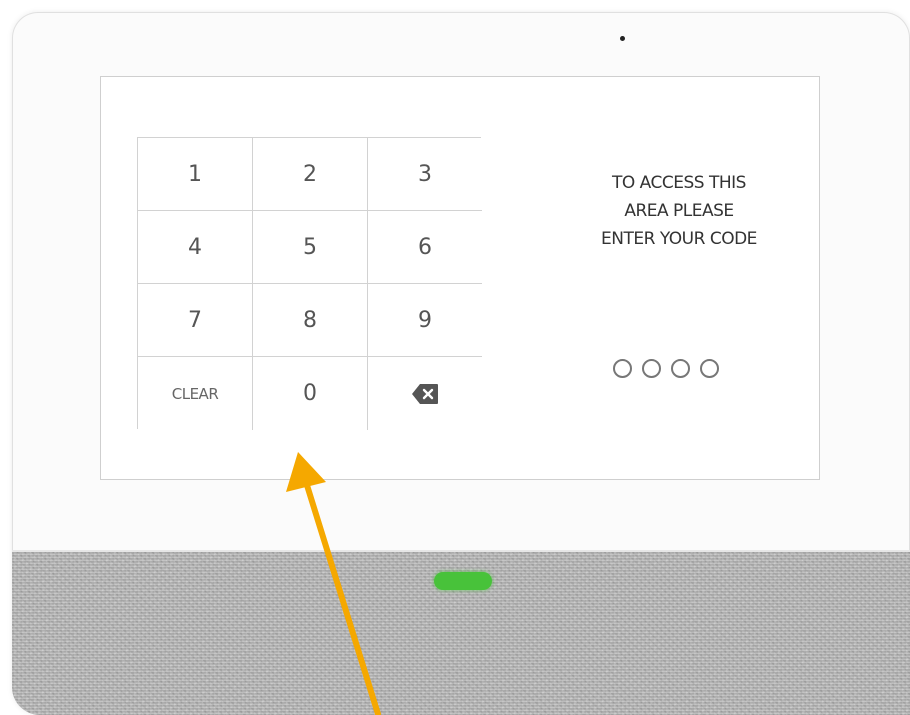  I want to click on prompt-line-2: AREA PLEASE, so click(679, 211).